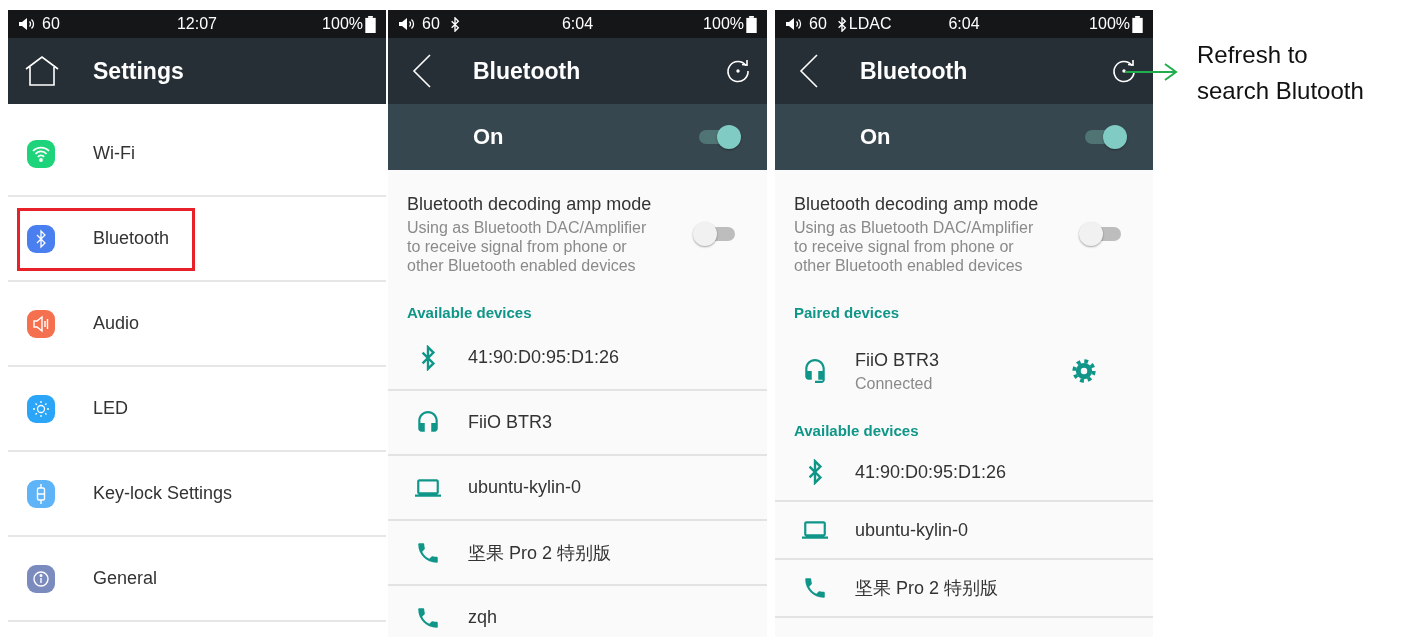  I want to click on codec-label: LDAC, so click(870, 24).